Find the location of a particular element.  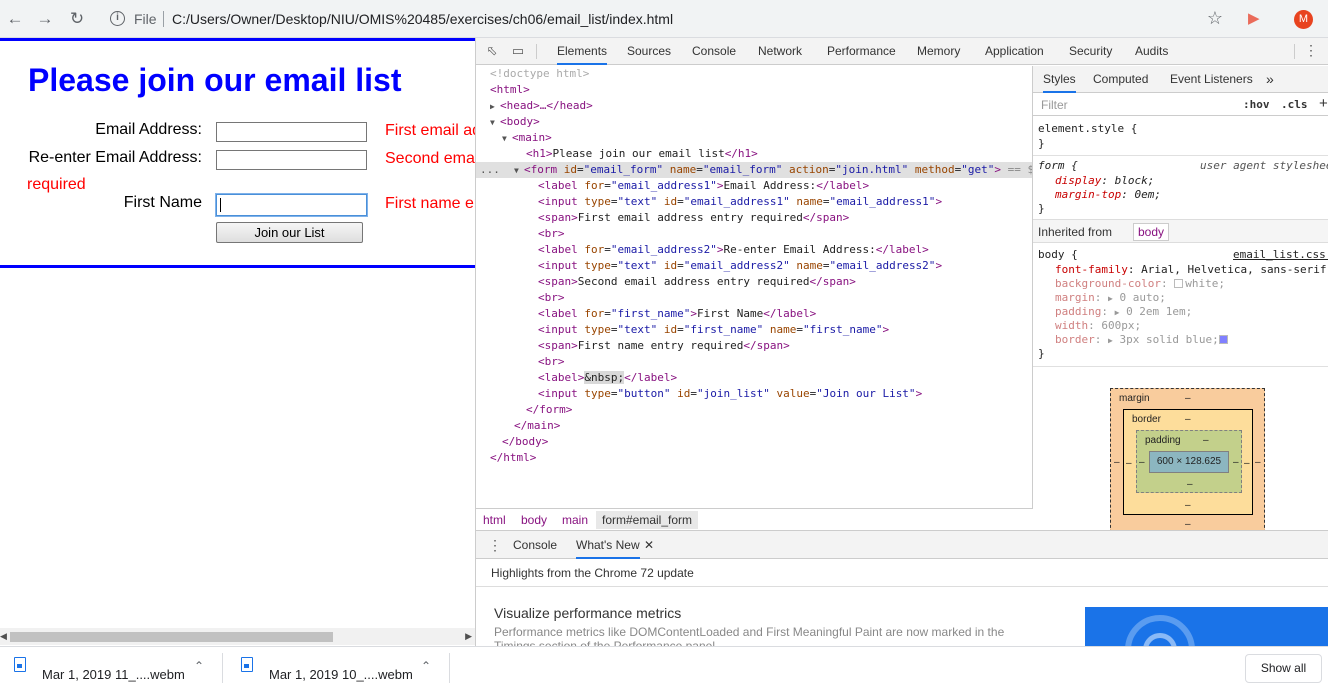

form-prop-display: display: block; is located at coordinates (1104, 181).